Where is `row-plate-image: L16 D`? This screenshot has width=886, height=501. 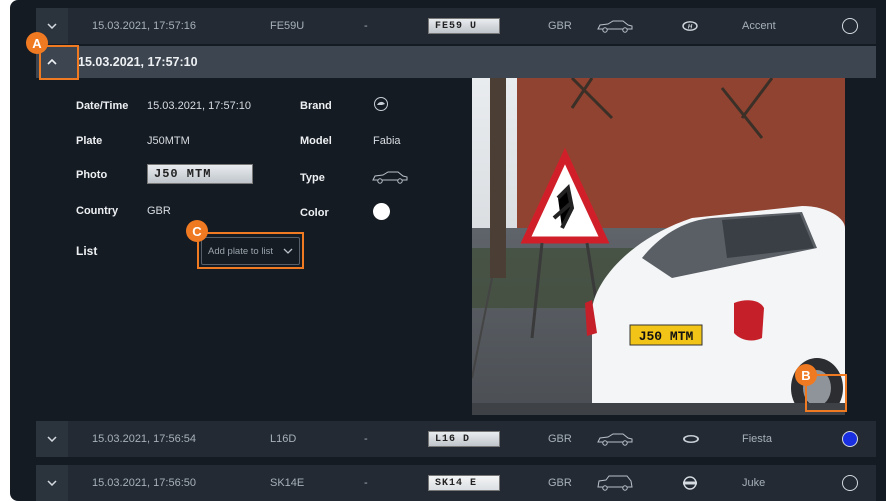 row-plate-image: L16 D is located at coordinates (464, 439).